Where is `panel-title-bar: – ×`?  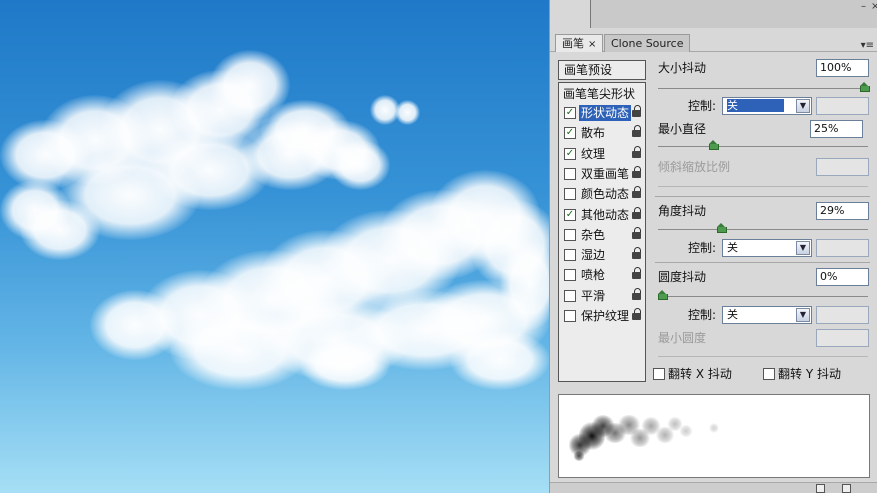
panel-title-bar: – × is located at coordinates (733, 14).